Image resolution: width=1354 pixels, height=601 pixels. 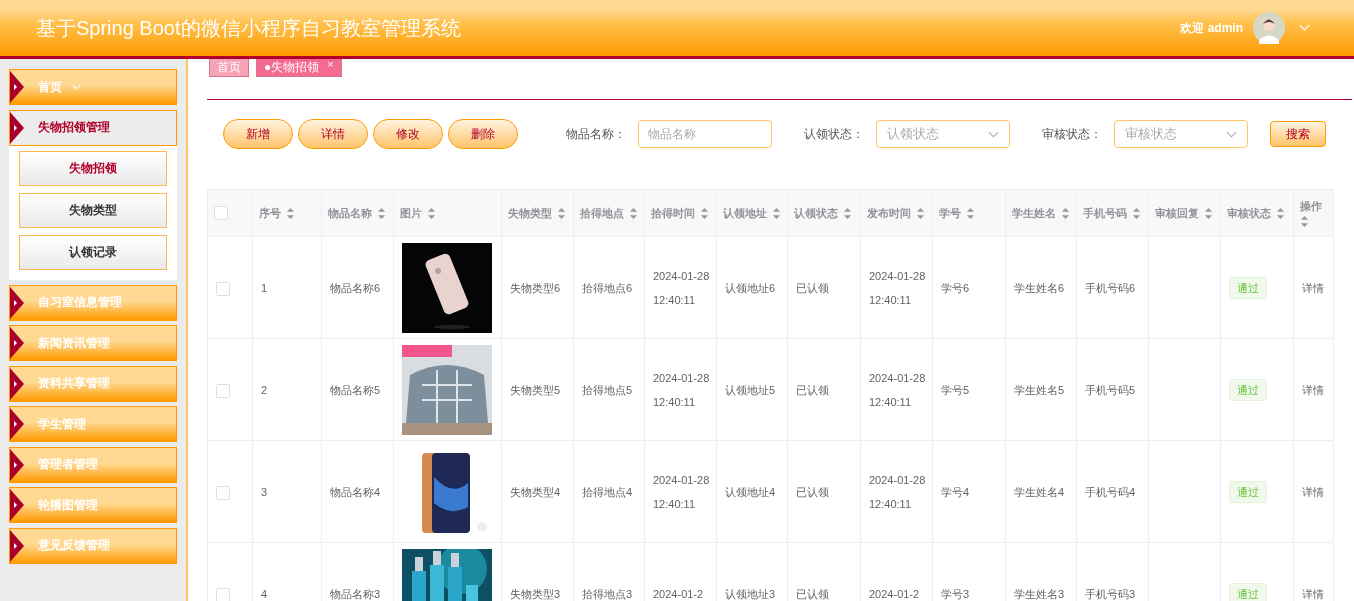 I want to click on column-header: 图片, so click(x=411, y=212).